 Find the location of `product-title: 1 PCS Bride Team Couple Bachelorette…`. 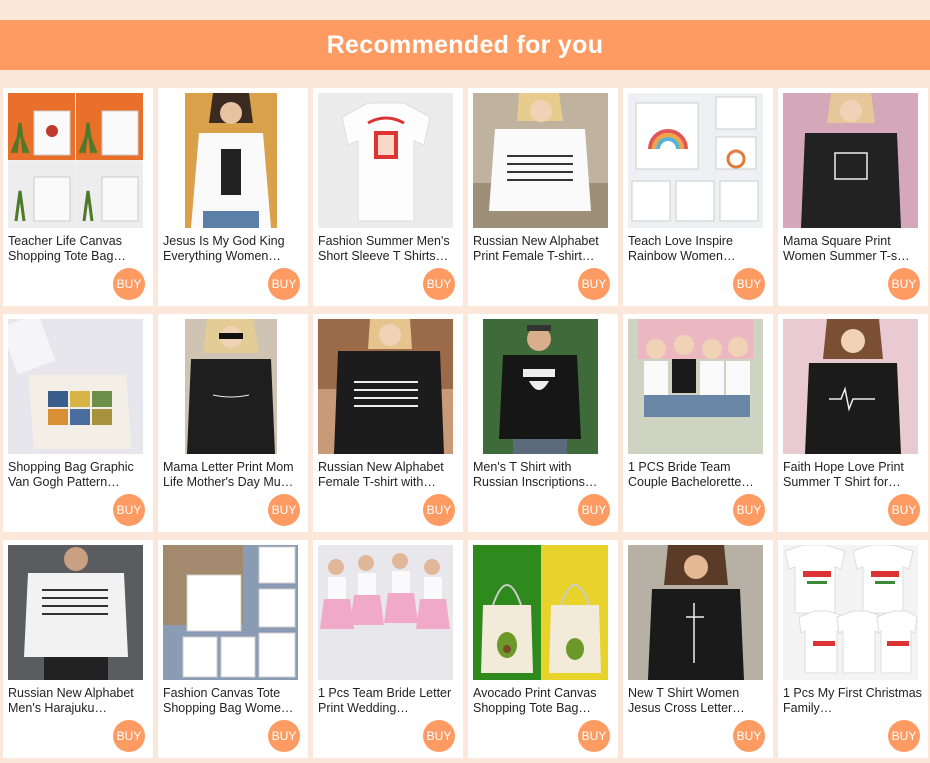

product-title: 1 PCS Bride Team Couple Bachelorette… is located at coordinates (698, 475).